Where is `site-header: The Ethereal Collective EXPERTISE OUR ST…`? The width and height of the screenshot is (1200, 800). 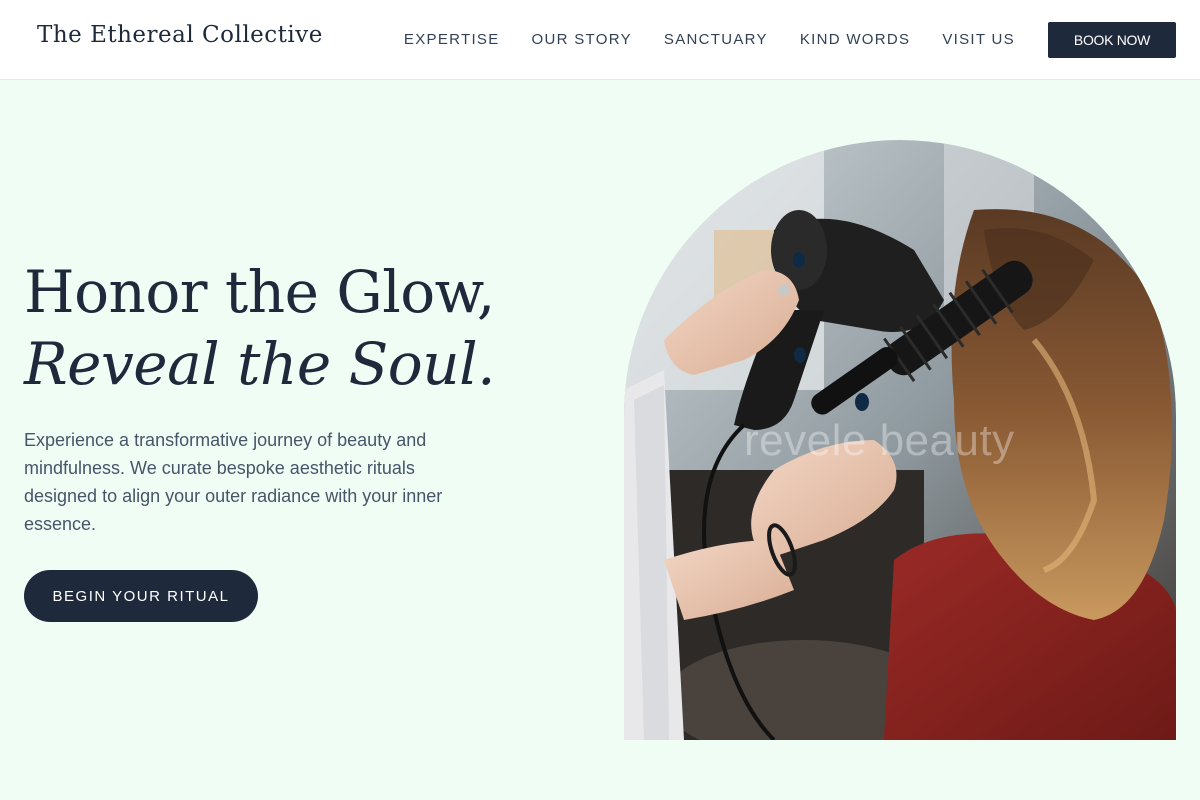
site-header: The Ethereal Collective EXPERTISE OUR ST… is located at coordinates (600, 40).